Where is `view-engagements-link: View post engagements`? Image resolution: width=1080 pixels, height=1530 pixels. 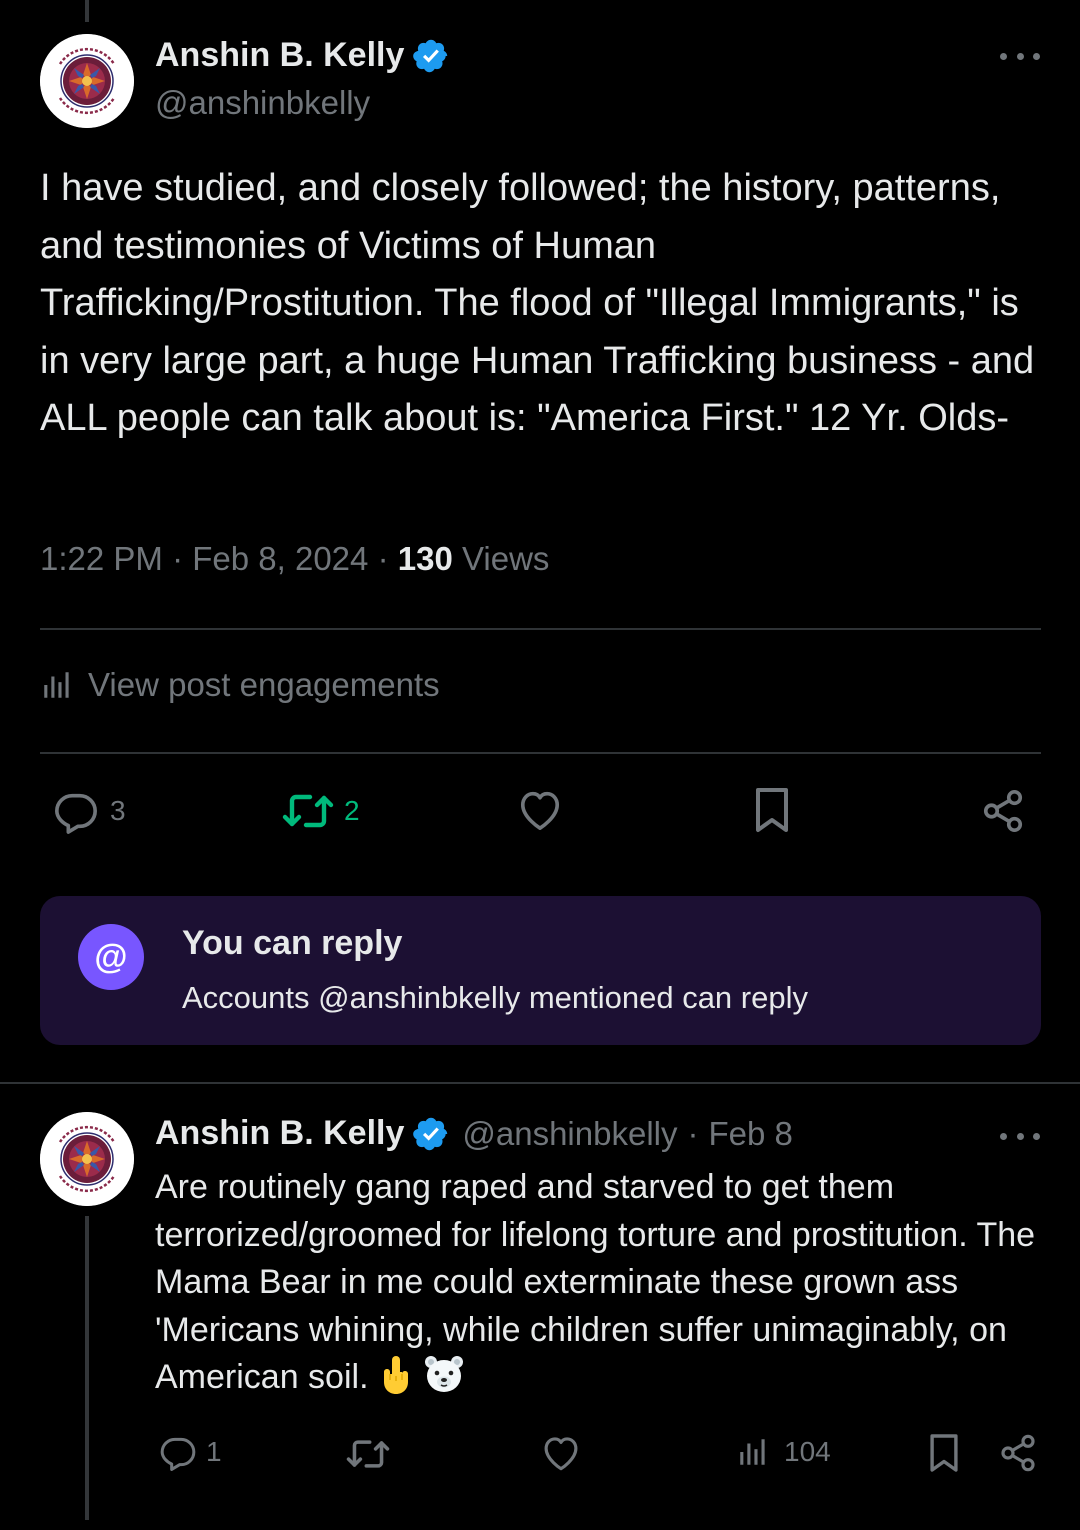
view-engagements-link: View post engagements is located at coordinates (240, 685).